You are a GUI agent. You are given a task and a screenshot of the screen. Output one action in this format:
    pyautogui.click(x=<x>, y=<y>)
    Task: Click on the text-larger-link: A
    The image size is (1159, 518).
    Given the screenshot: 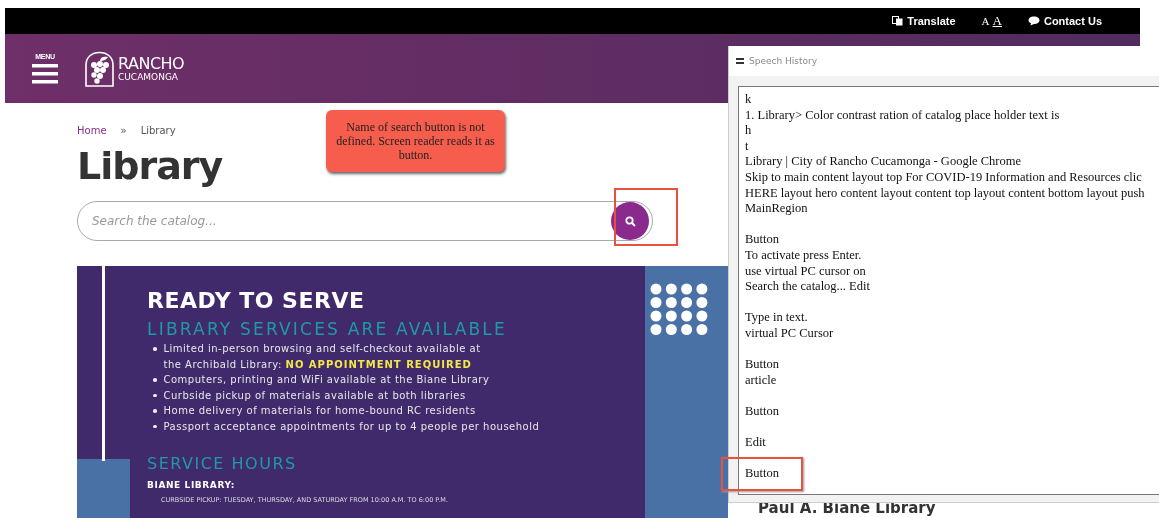 What is the action you would take?
    pyautogui.click(x=997, y=21)
    